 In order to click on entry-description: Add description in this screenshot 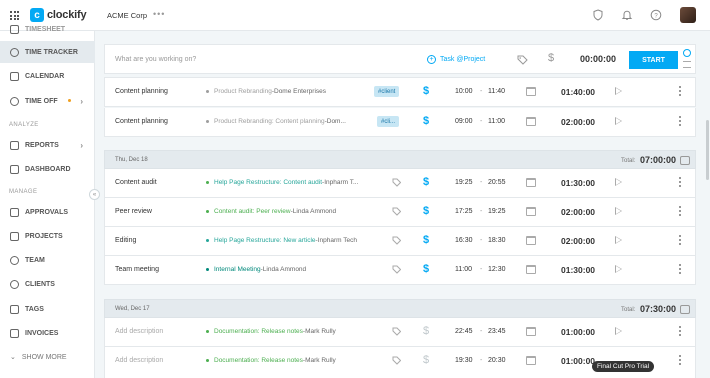, I will do `click(139, 331)`.